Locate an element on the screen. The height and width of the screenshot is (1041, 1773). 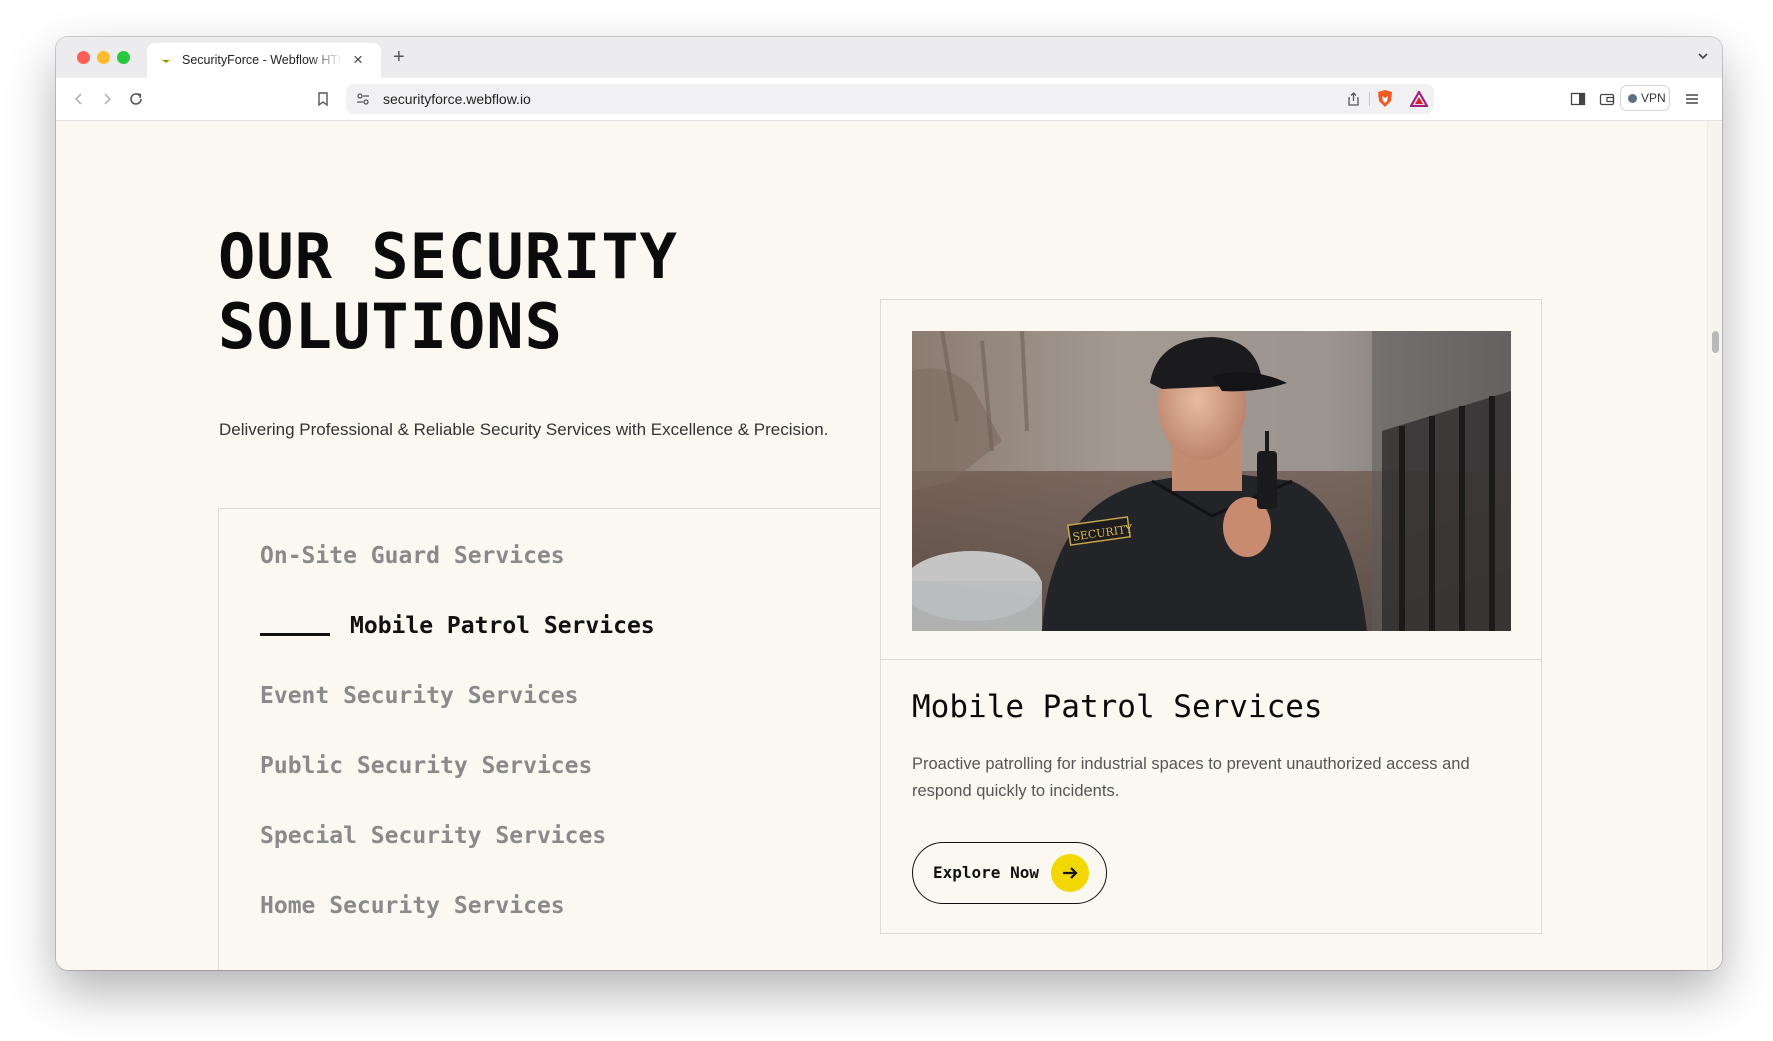
close-tab-icon: × is located at coordinates (358, 60).